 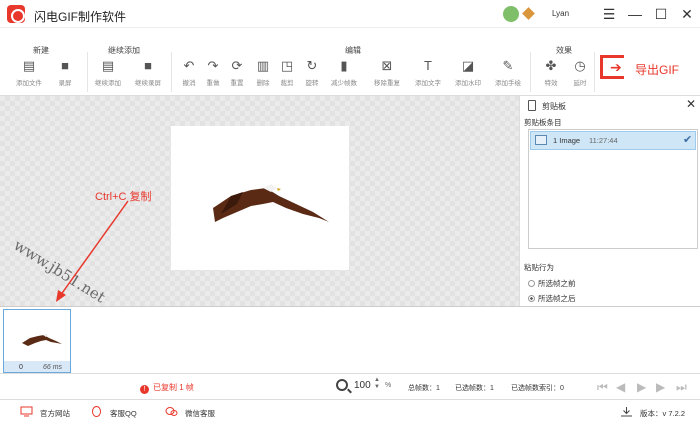 What do you see at coordinates (688, 140) in the screenshot?
I see `checkmark-icon: ✔` at bounding box center [688, 140].